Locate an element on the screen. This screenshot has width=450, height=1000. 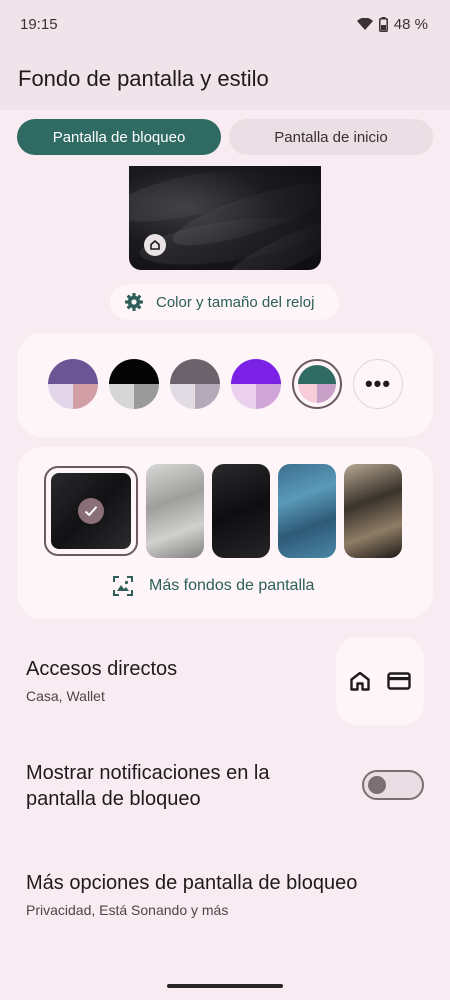
notifications-toggle is located at coordinates (393, 785).